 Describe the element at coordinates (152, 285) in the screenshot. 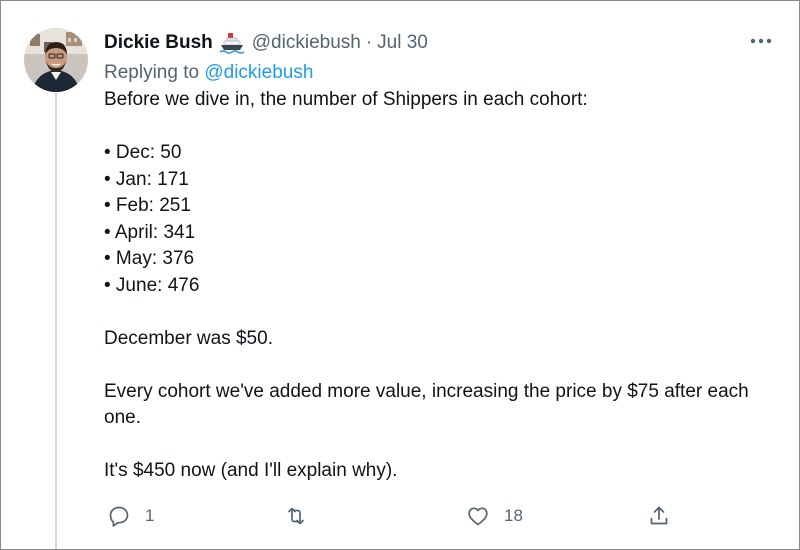

I see `bullet-item: • June: 476` at that location.